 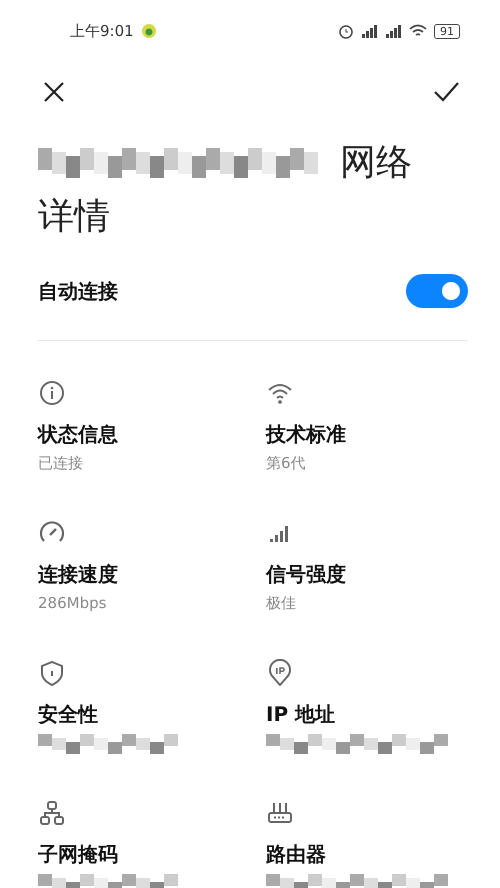 What do you see at coordinates (447, 31) in the screenshot?
I see `battery-indicator: 91` at bounding box center [447, 31].